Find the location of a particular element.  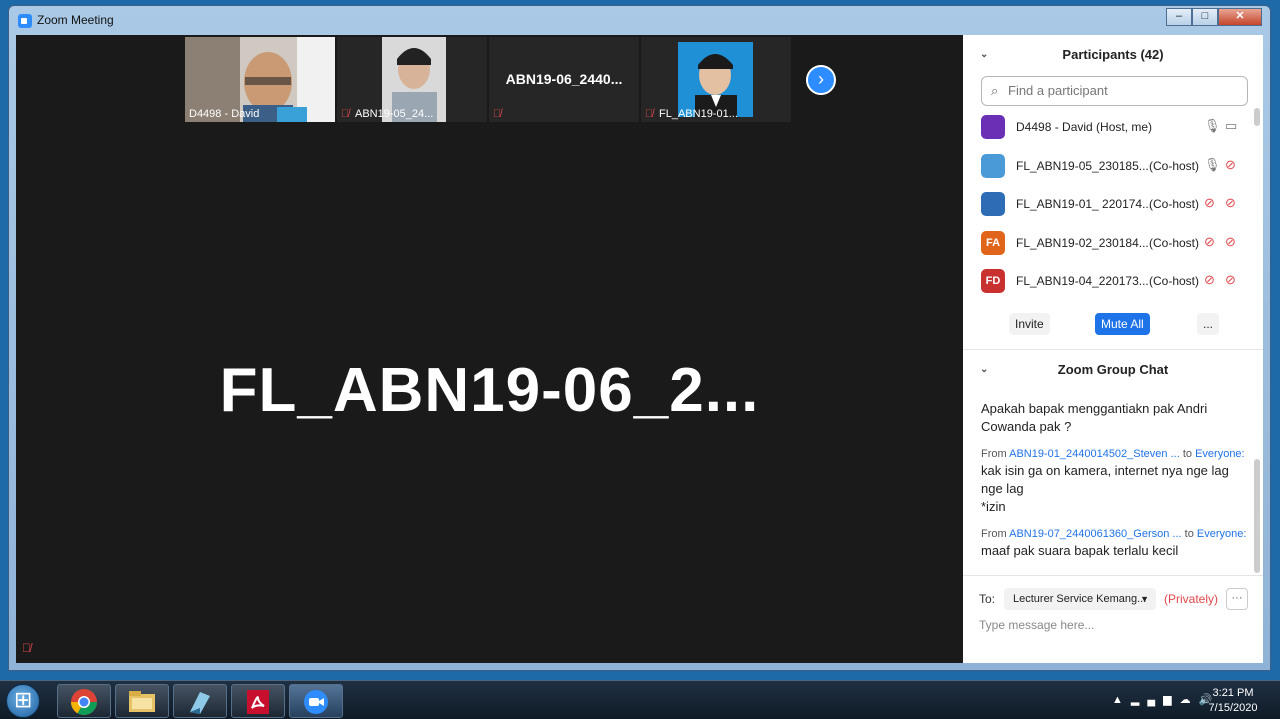

taskbar: ▲▂▄▆☁🔊 3:21 PM 7/15/2020 is located at coordinates (640, 699).